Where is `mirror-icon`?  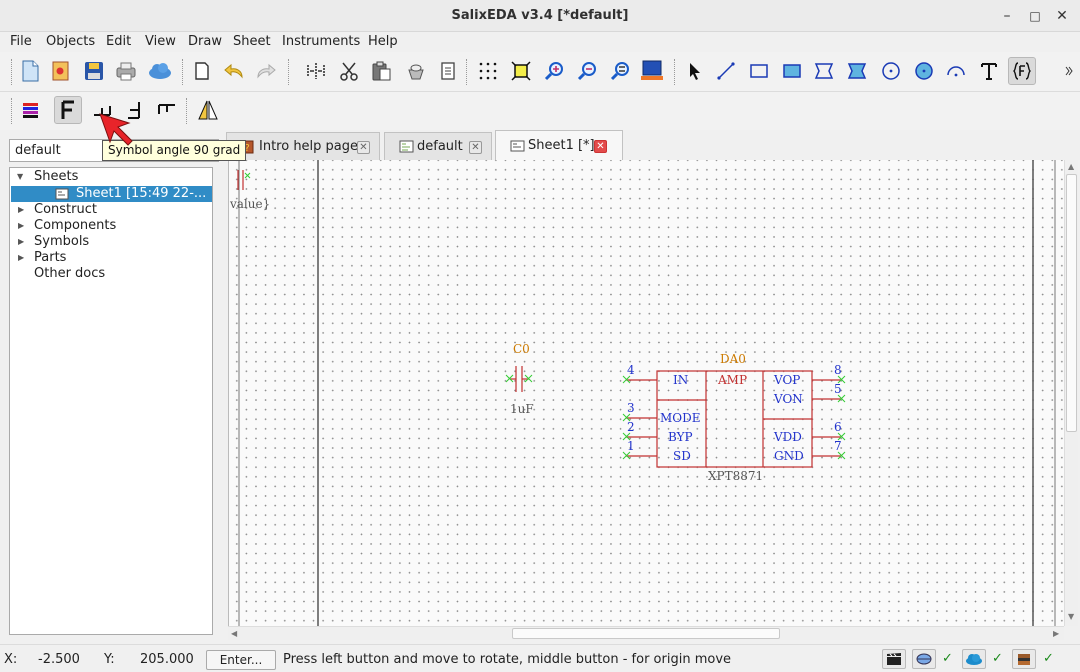
mirror-icon is located at coordinates (316, 71).